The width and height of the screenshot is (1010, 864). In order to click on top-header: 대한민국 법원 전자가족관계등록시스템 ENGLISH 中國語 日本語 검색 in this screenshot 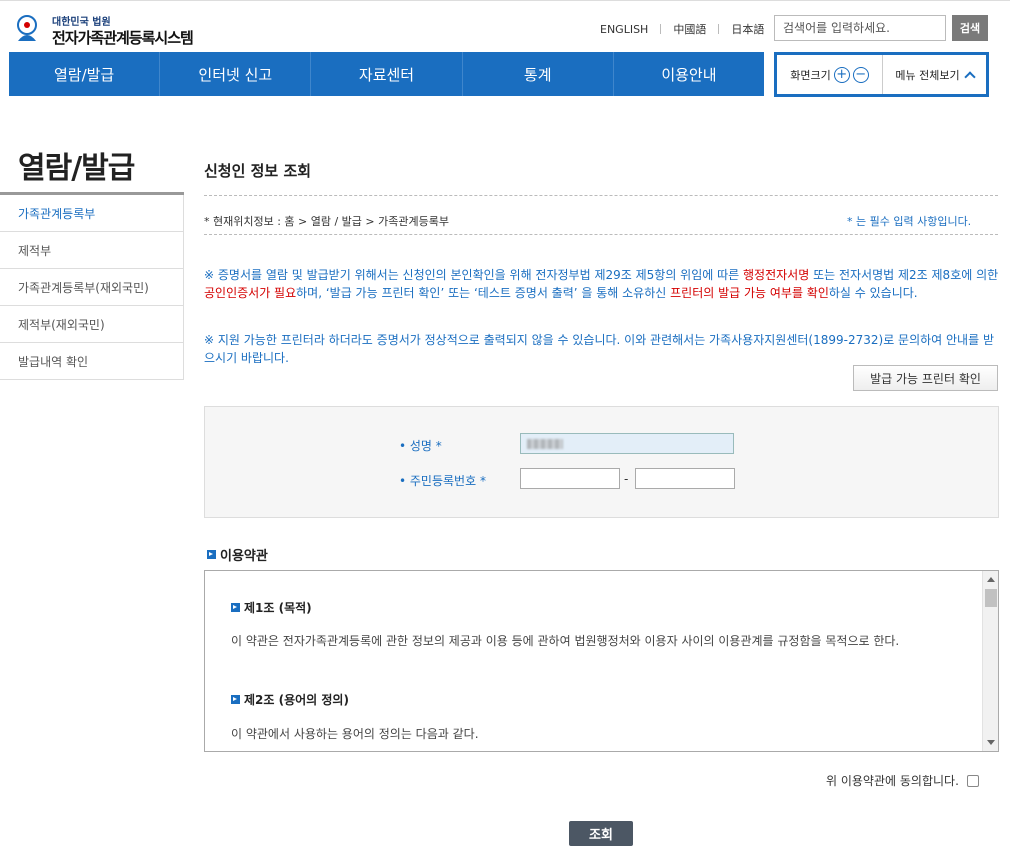, I will do `click(505, 26)`.